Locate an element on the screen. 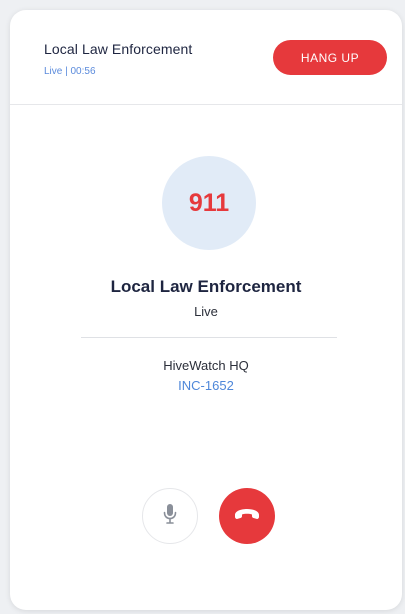  header-call-status: Live | 00:56 is located at coordinates (70, 71).